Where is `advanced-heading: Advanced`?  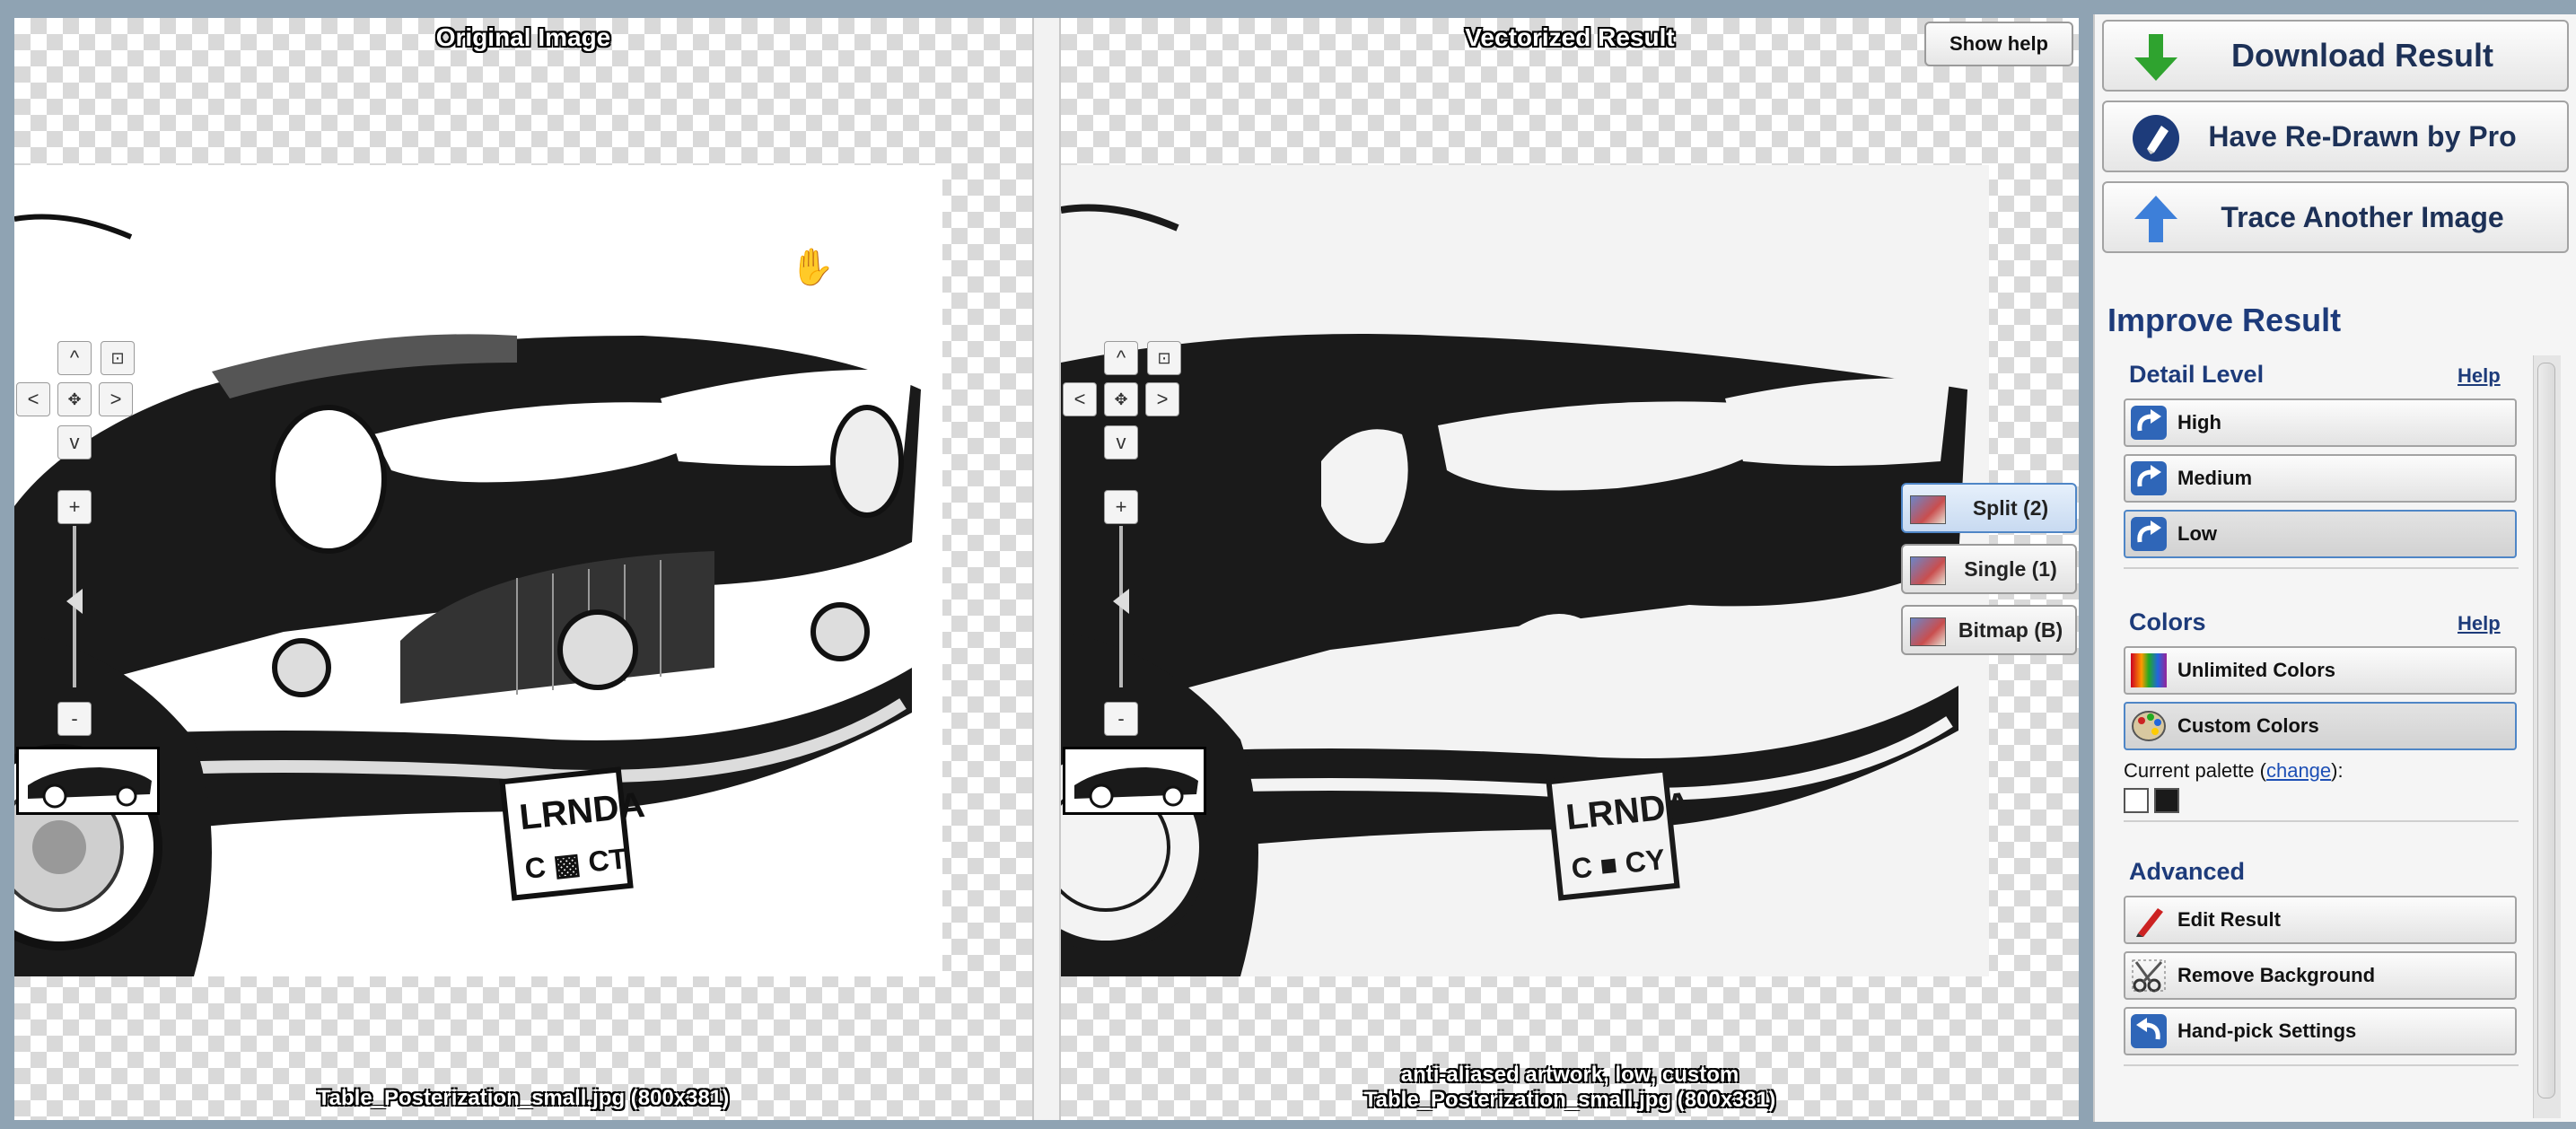 advanced-heading: Advanced is located at coordinates (2187, 871).